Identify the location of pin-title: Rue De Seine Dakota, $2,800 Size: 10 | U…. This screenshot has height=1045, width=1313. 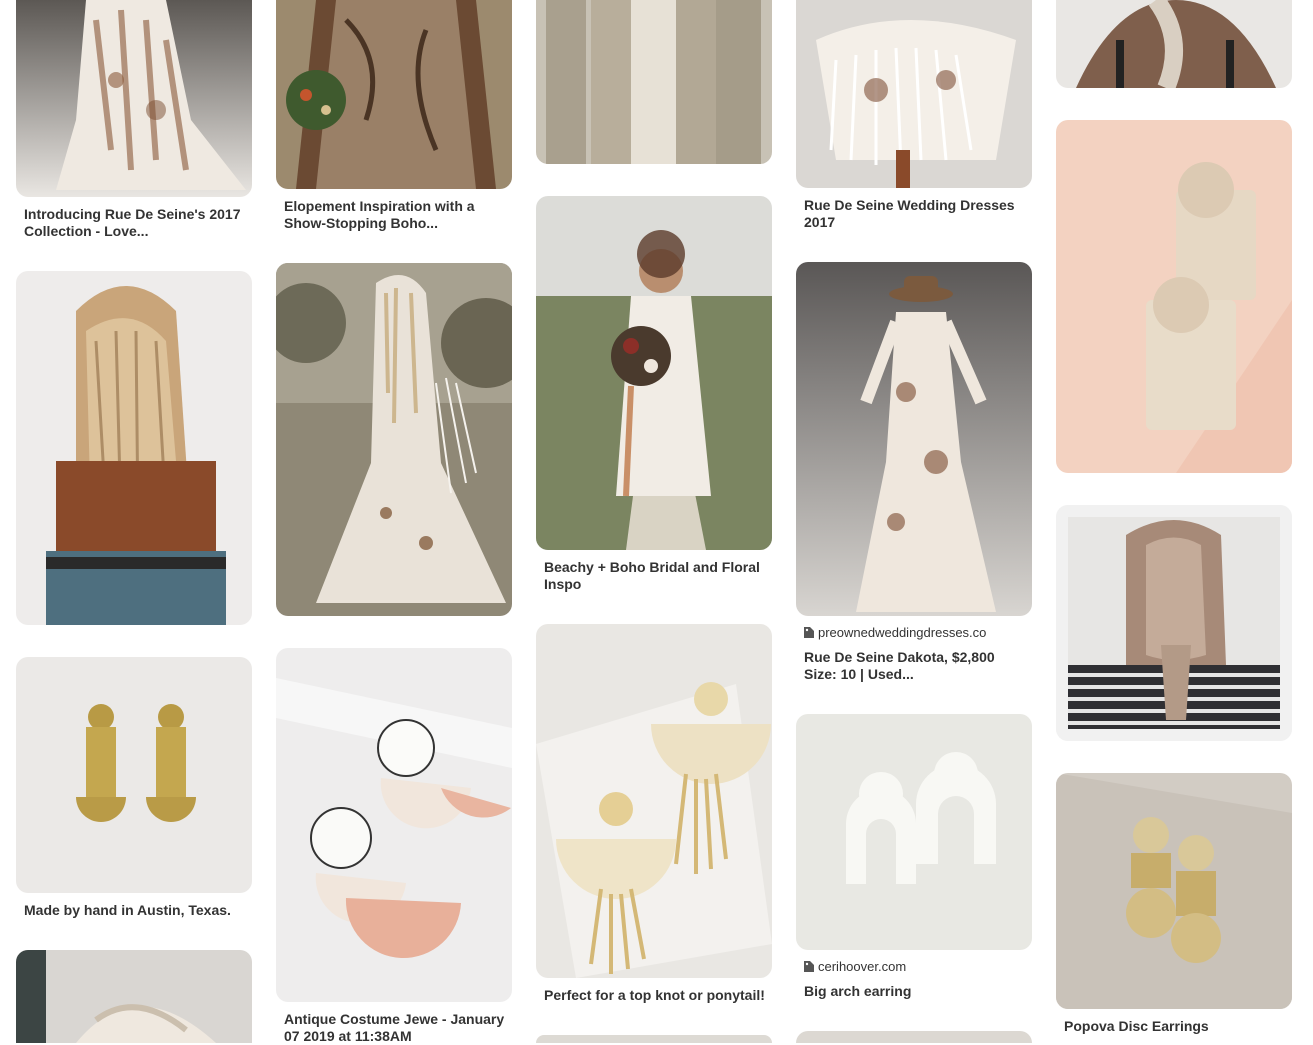
(915, 666).